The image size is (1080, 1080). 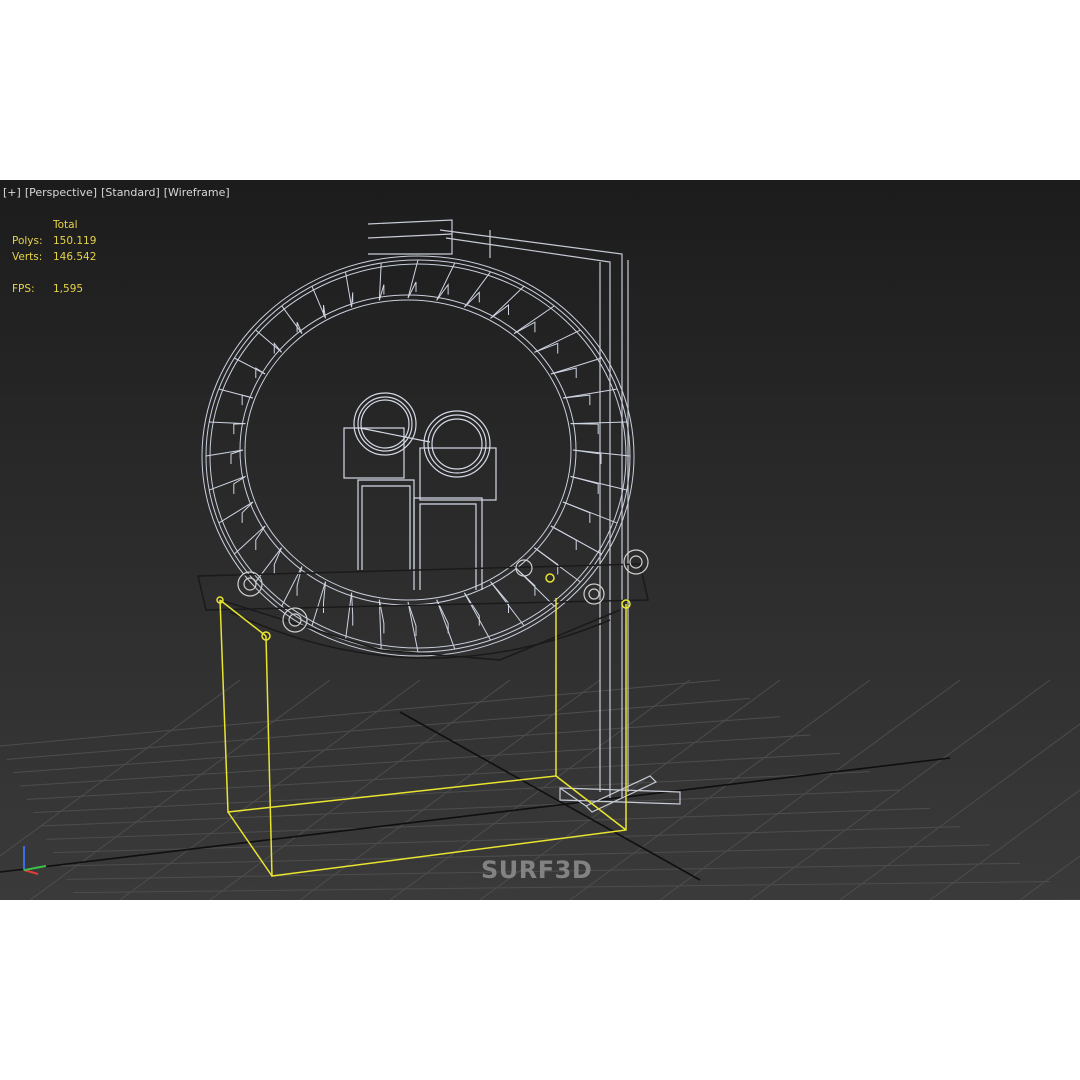 I want to click on grid-axes, so click(x=475, y=796).